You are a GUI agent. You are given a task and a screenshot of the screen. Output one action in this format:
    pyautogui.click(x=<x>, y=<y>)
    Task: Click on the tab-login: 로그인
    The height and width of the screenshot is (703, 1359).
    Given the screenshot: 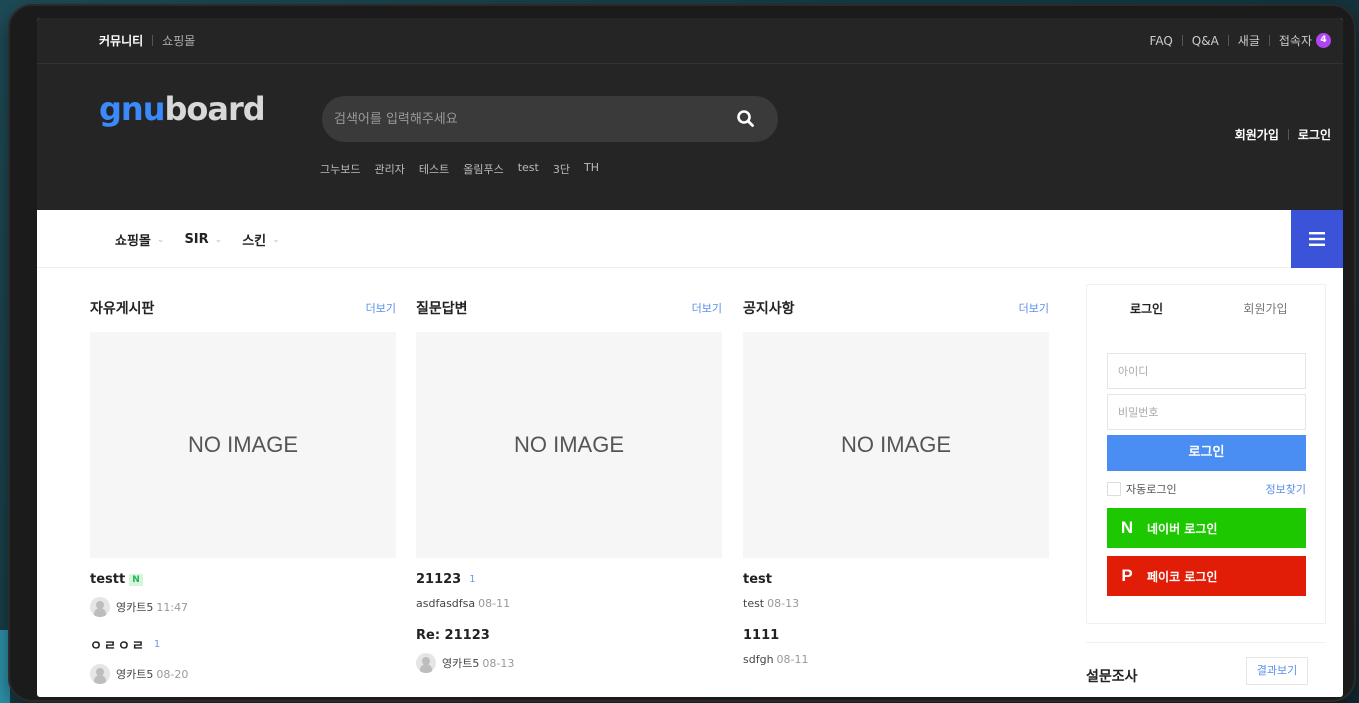 What is the action you would take?
    pyautogui.click(x=1146, y=309)
    